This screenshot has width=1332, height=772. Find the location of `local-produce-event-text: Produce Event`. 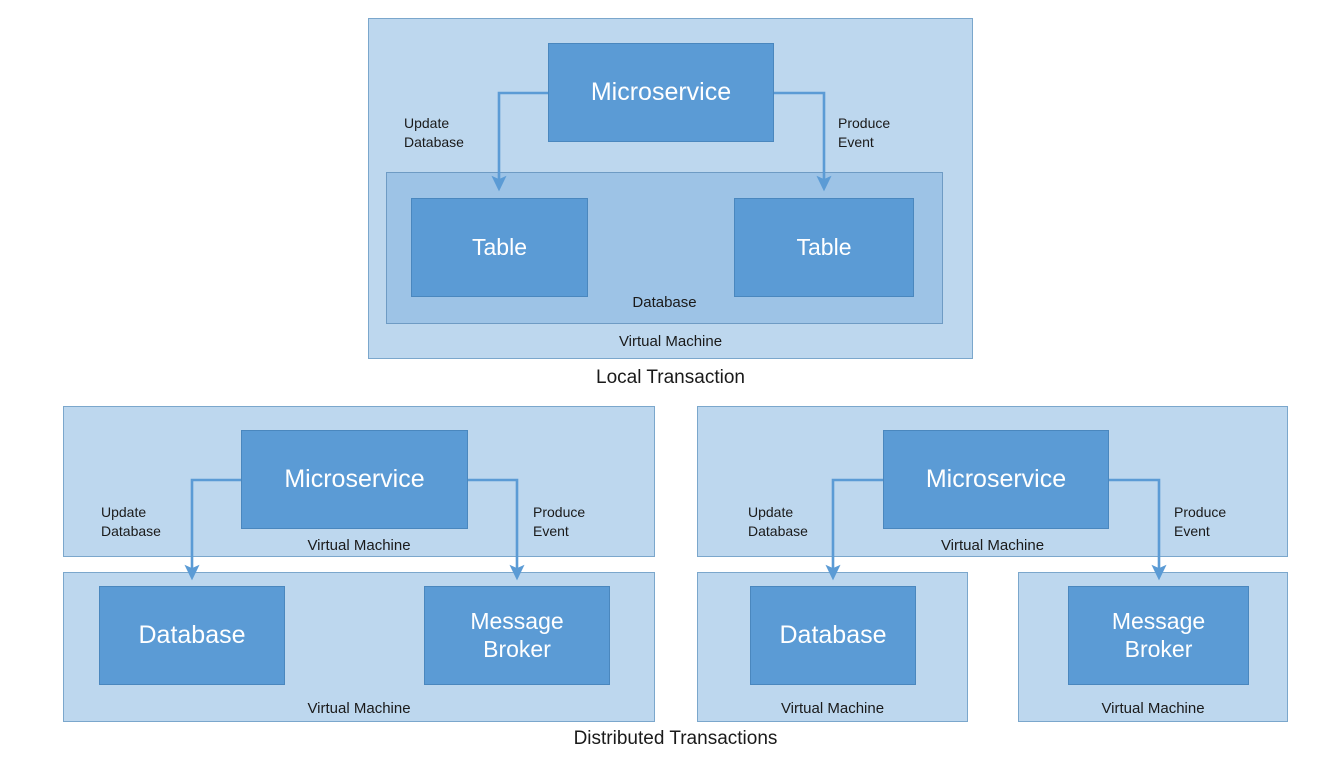

local-produce-event-text: Produce Event is located at coordinates (864, 132).